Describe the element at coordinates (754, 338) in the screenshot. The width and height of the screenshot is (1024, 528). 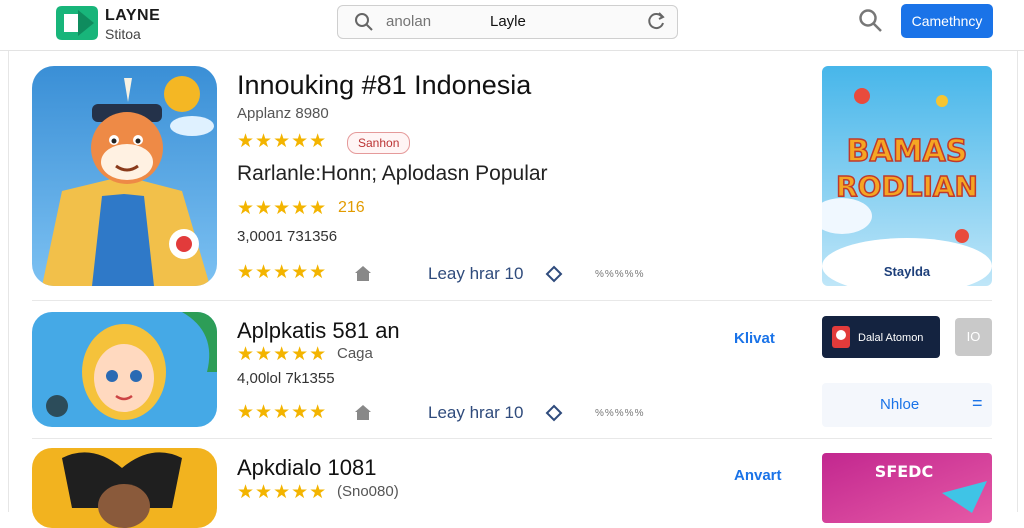
I see `install-button: Klivat` at that location.